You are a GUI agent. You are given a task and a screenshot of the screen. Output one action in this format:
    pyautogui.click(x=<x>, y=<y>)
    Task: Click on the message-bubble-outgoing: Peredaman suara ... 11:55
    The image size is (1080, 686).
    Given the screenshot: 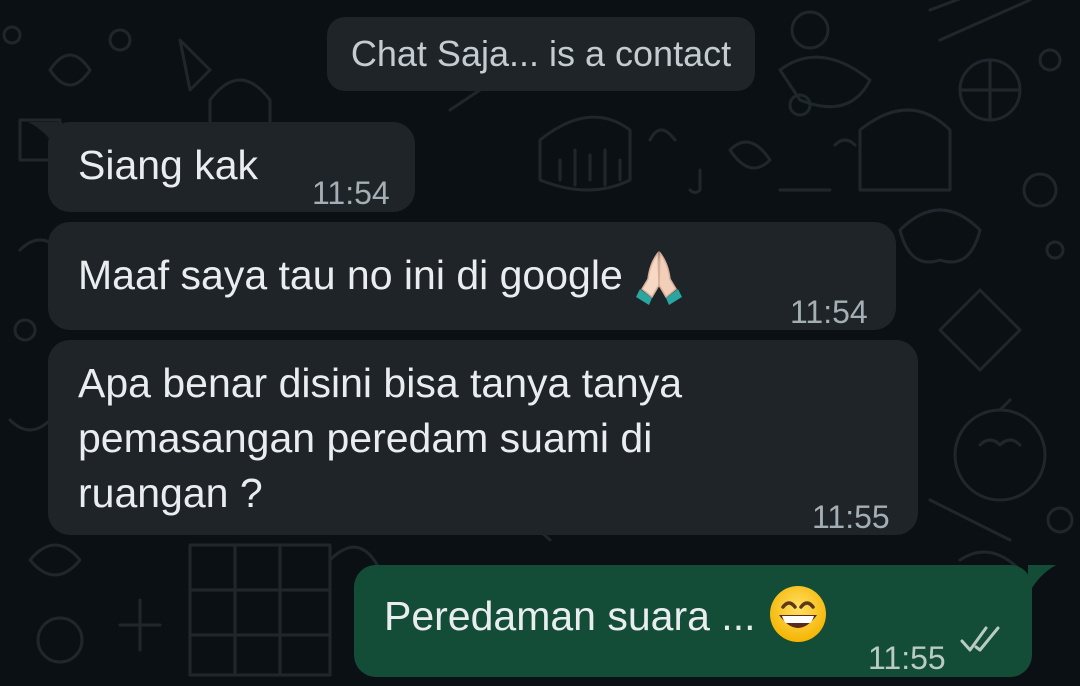 What is the action you would take?
    pyautogui.click(x=693, y=621)
    